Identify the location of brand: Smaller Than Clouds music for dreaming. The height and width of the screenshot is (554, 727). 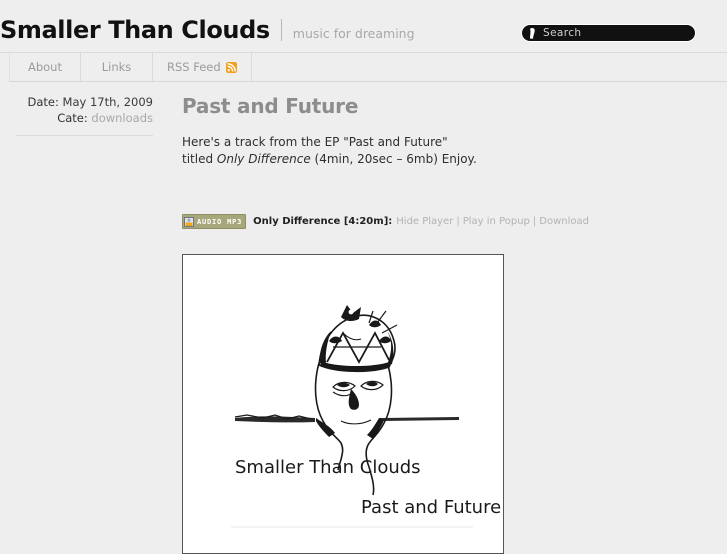
(207, 29).